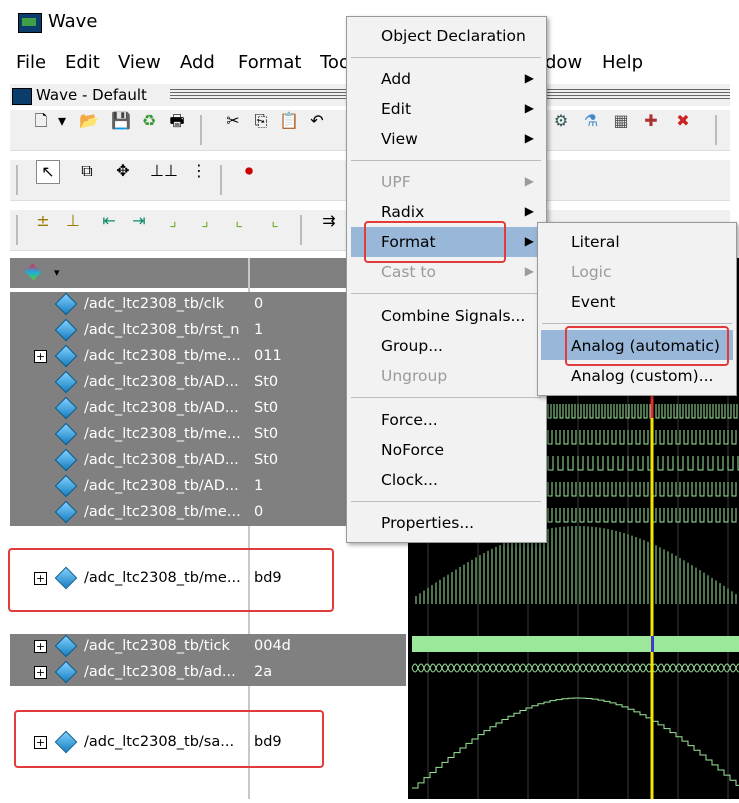 This screenshot has width=739, height=803. I want to click on tick-bus-wave, so click(575, 644).